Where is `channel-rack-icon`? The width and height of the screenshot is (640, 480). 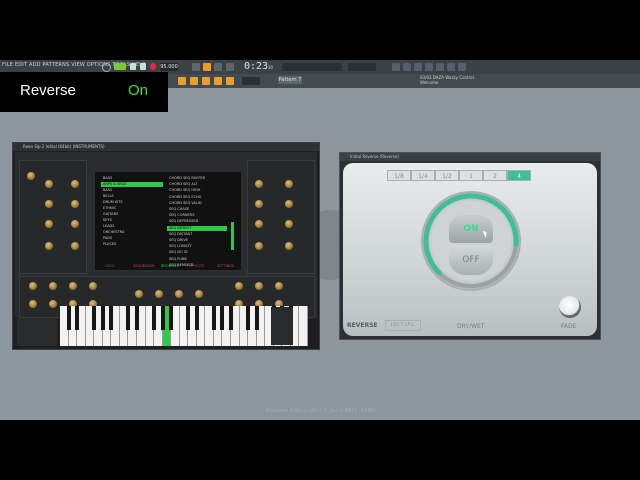 channel-rack-icon is located at coordinates (418, 67).